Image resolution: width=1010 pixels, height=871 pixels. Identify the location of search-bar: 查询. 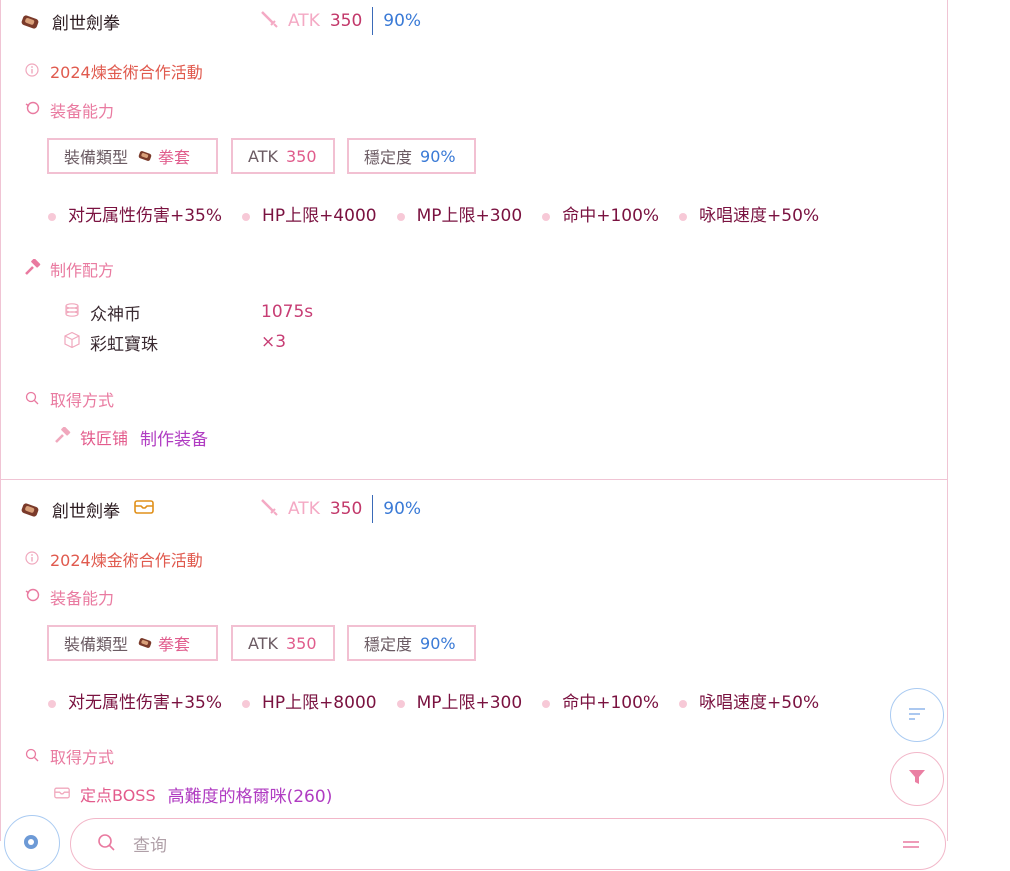
(508, 844).